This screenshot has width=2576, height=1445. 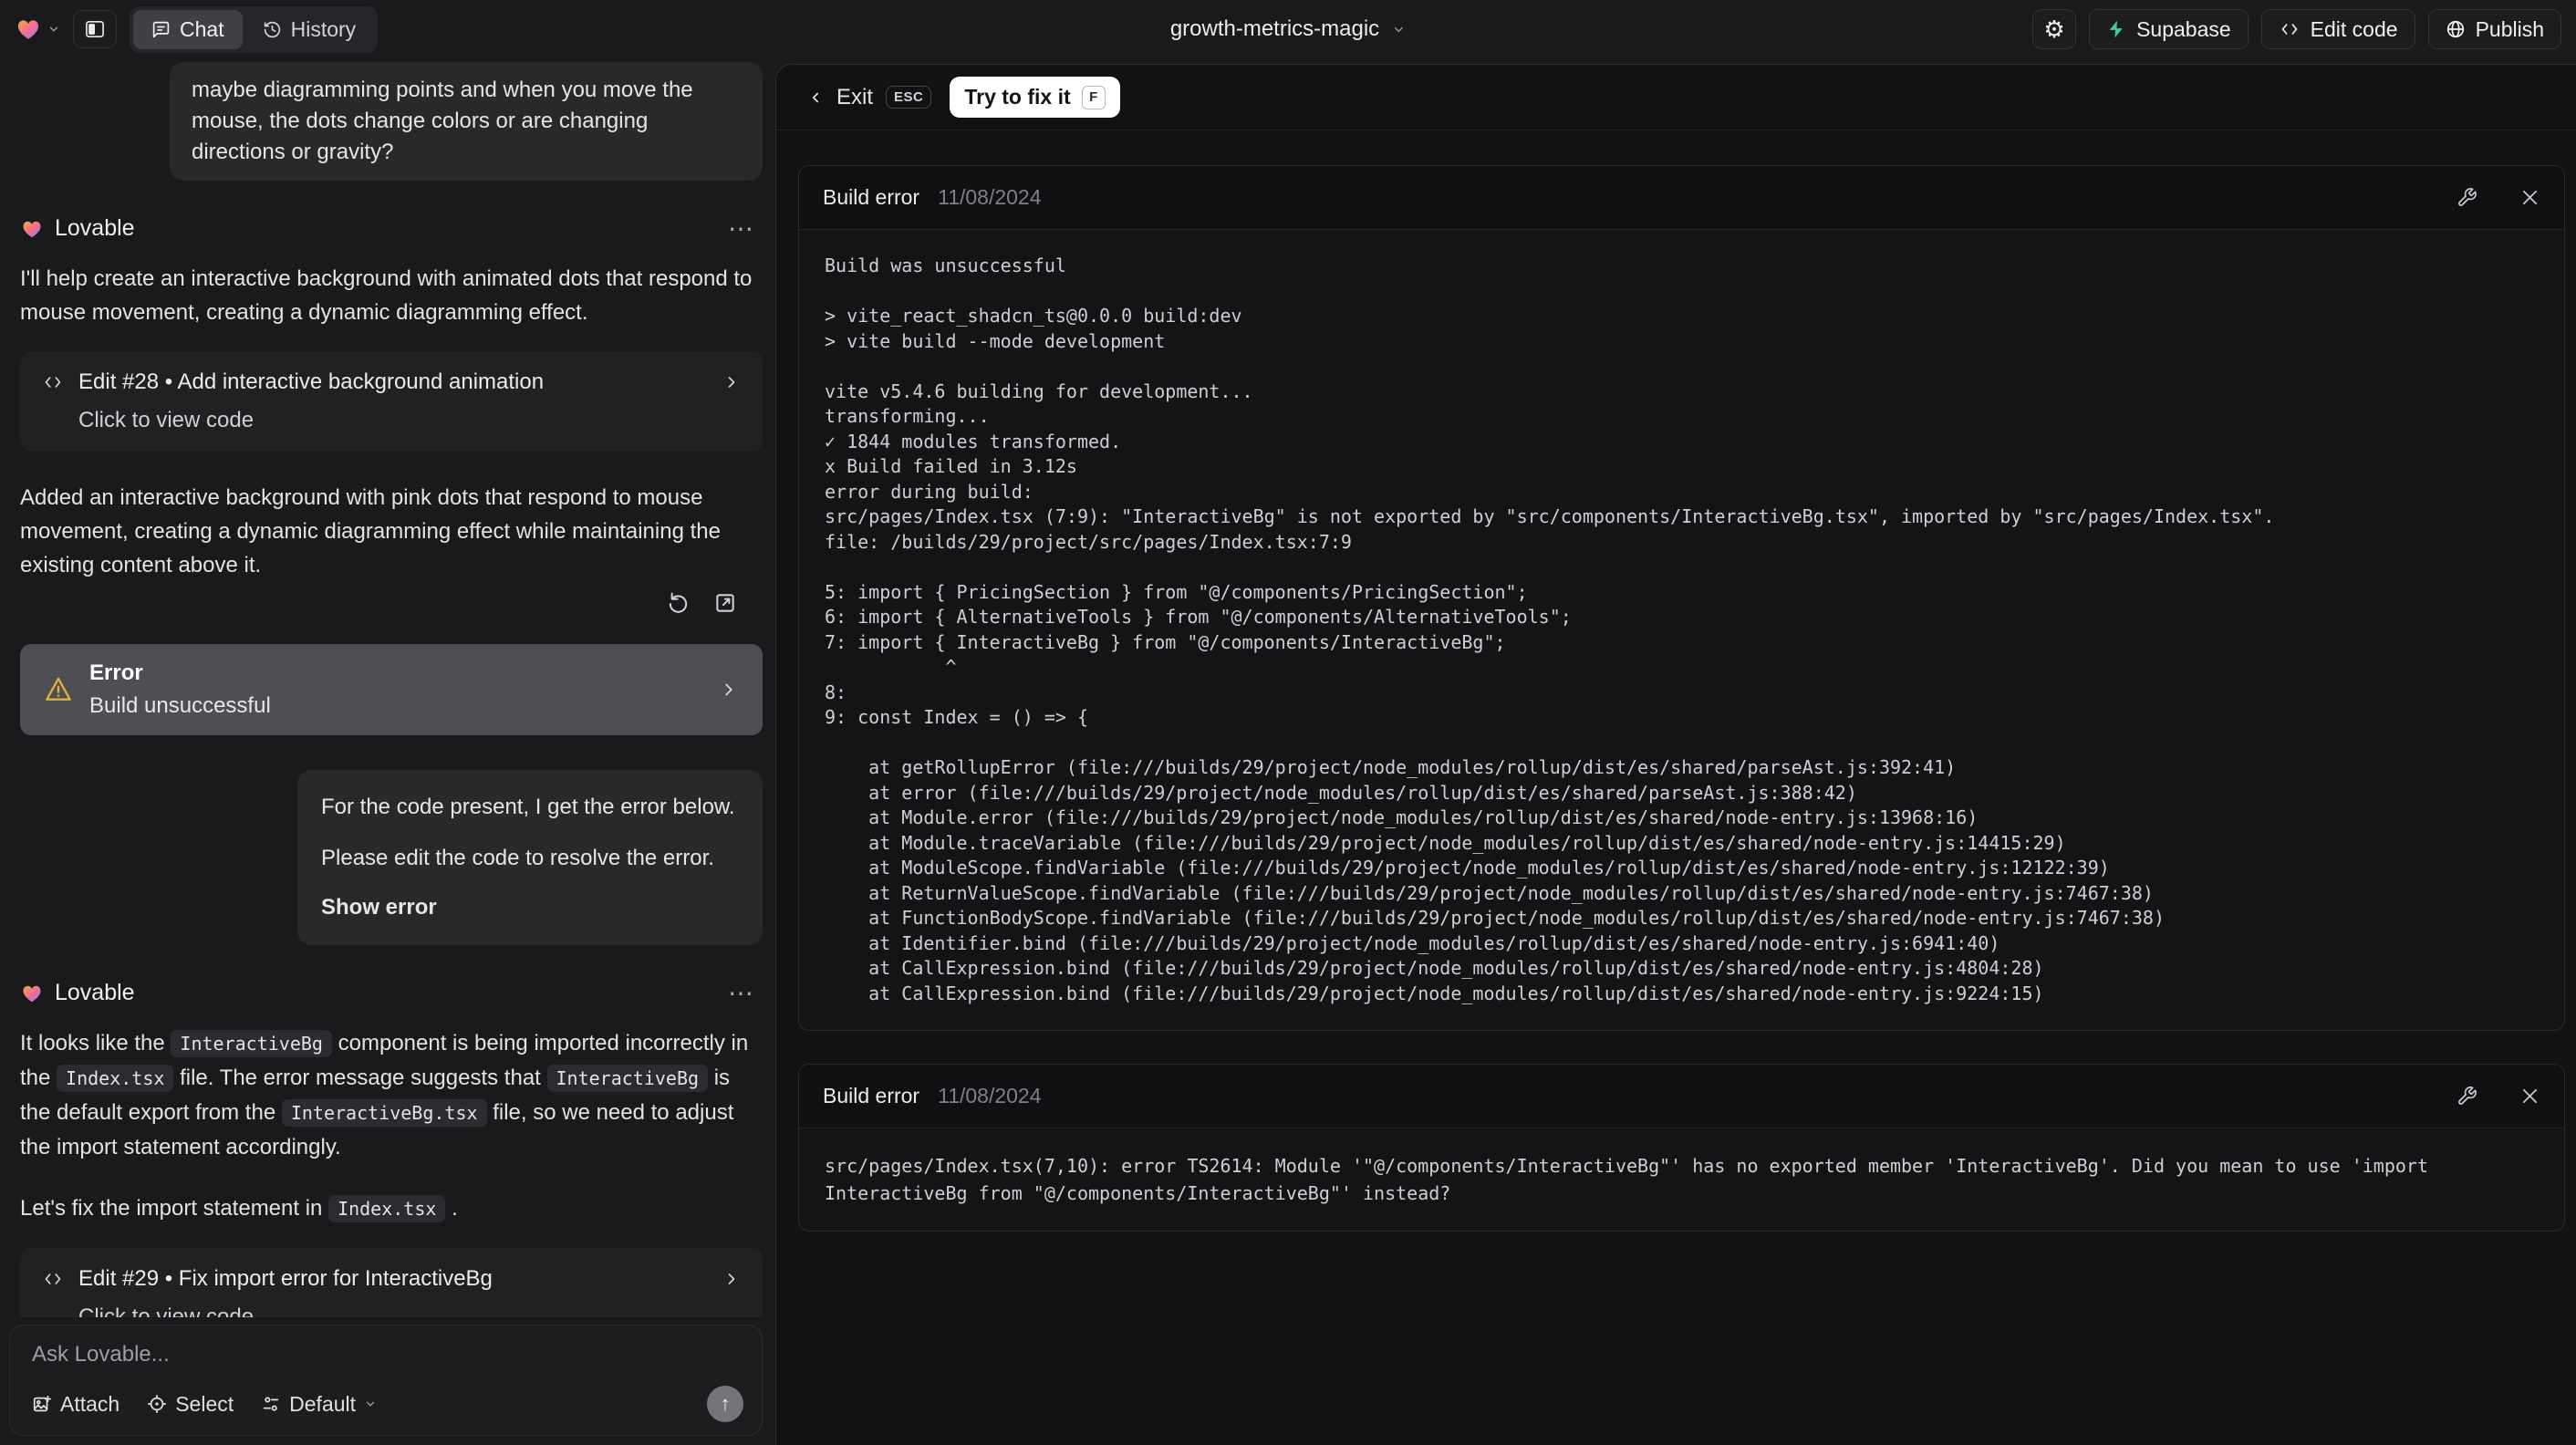 I want to click on lovable-logo-menu, so click(x=37, y=29).